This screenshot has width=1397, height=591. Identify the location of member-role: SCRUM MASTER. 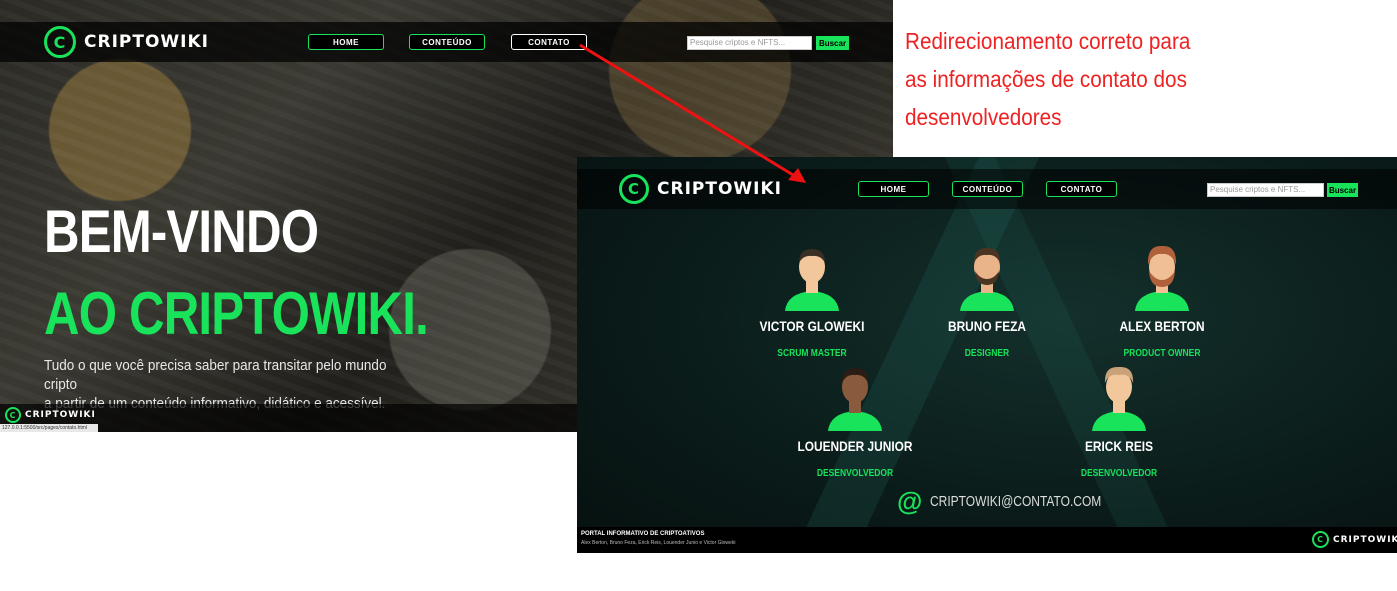
(812, 353).